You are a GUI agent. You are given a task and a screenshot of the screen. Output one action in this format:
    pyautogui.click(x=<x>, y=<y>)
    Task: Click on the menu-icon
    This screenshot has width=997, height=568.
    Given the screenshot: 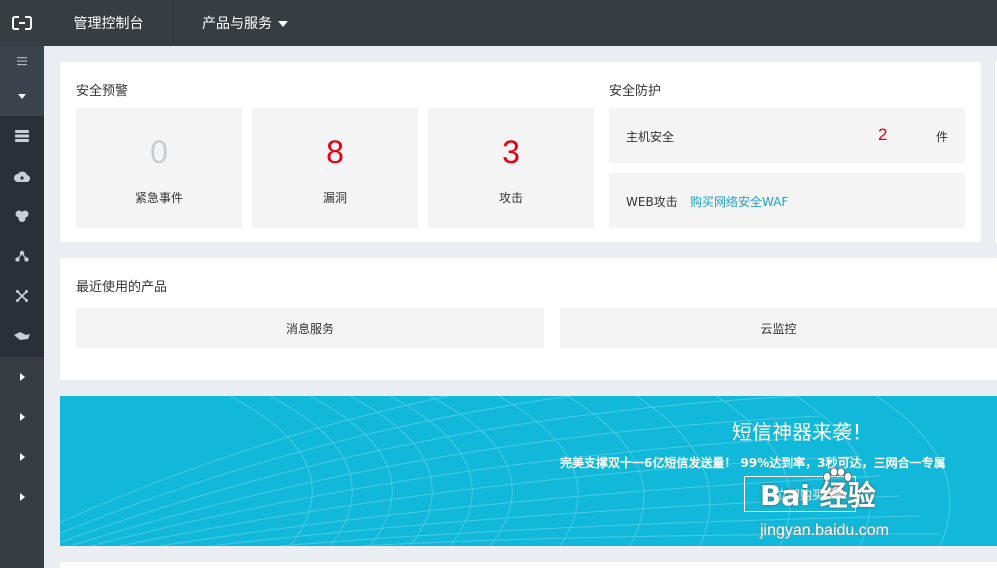 What is the action you would take?
    pyautogui.click(x=22, y=61)
    